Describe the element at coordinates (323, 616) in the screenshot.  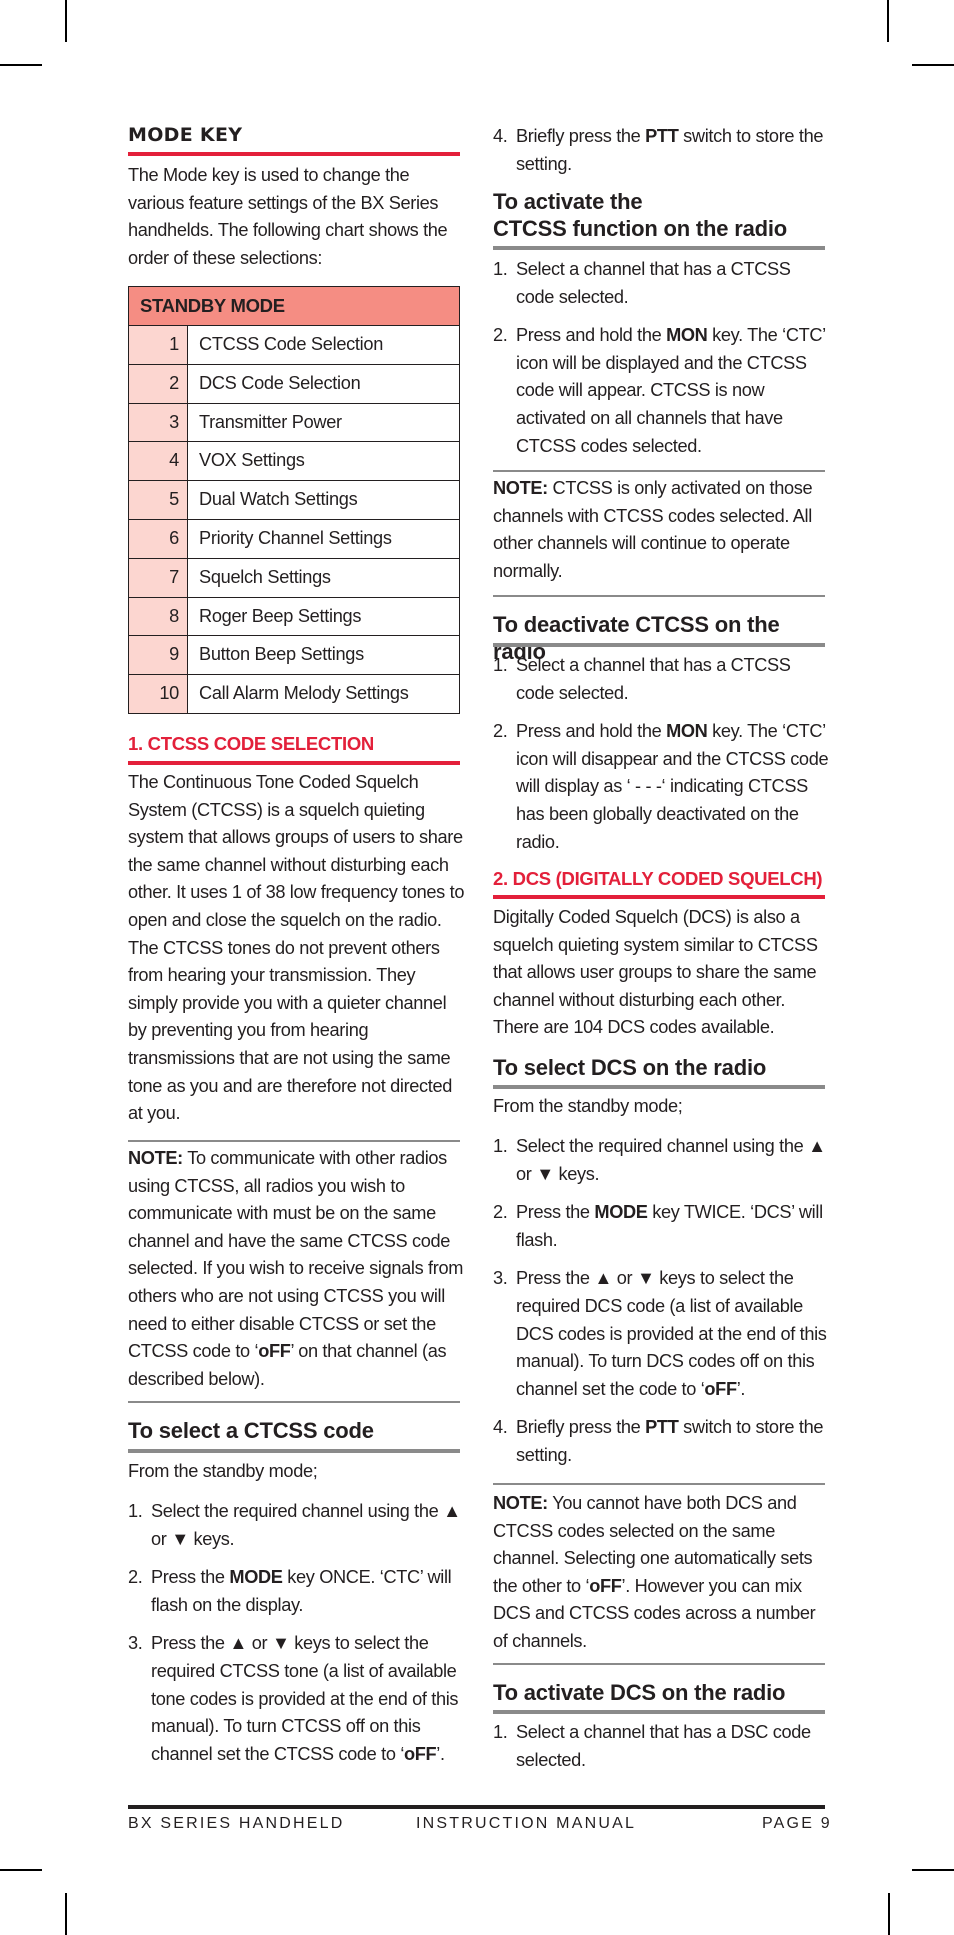
I see `row-label: Roger Beep Settings` at that location.